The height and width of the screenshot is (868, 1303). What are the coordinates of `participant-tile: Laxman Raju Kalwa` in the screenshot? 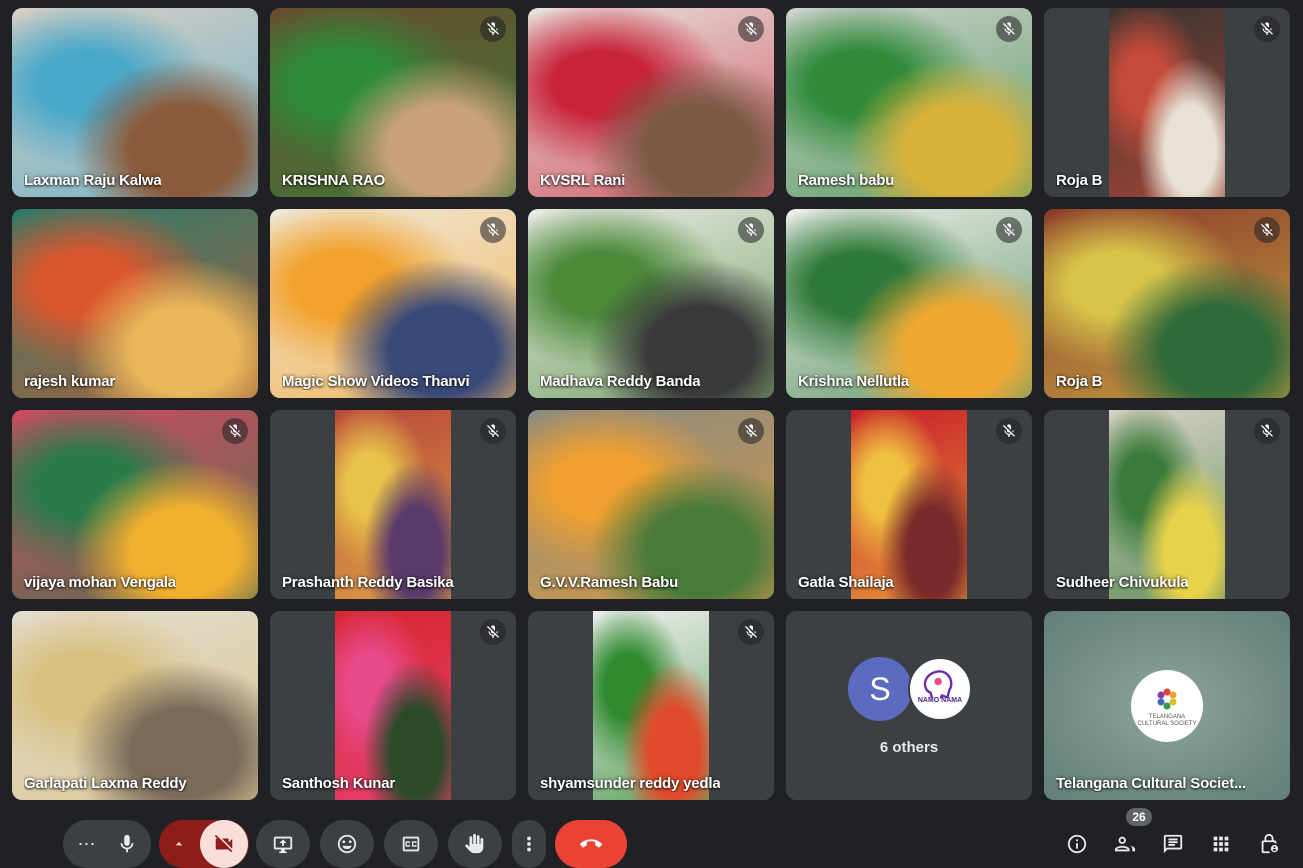 It's located at (135, 102).